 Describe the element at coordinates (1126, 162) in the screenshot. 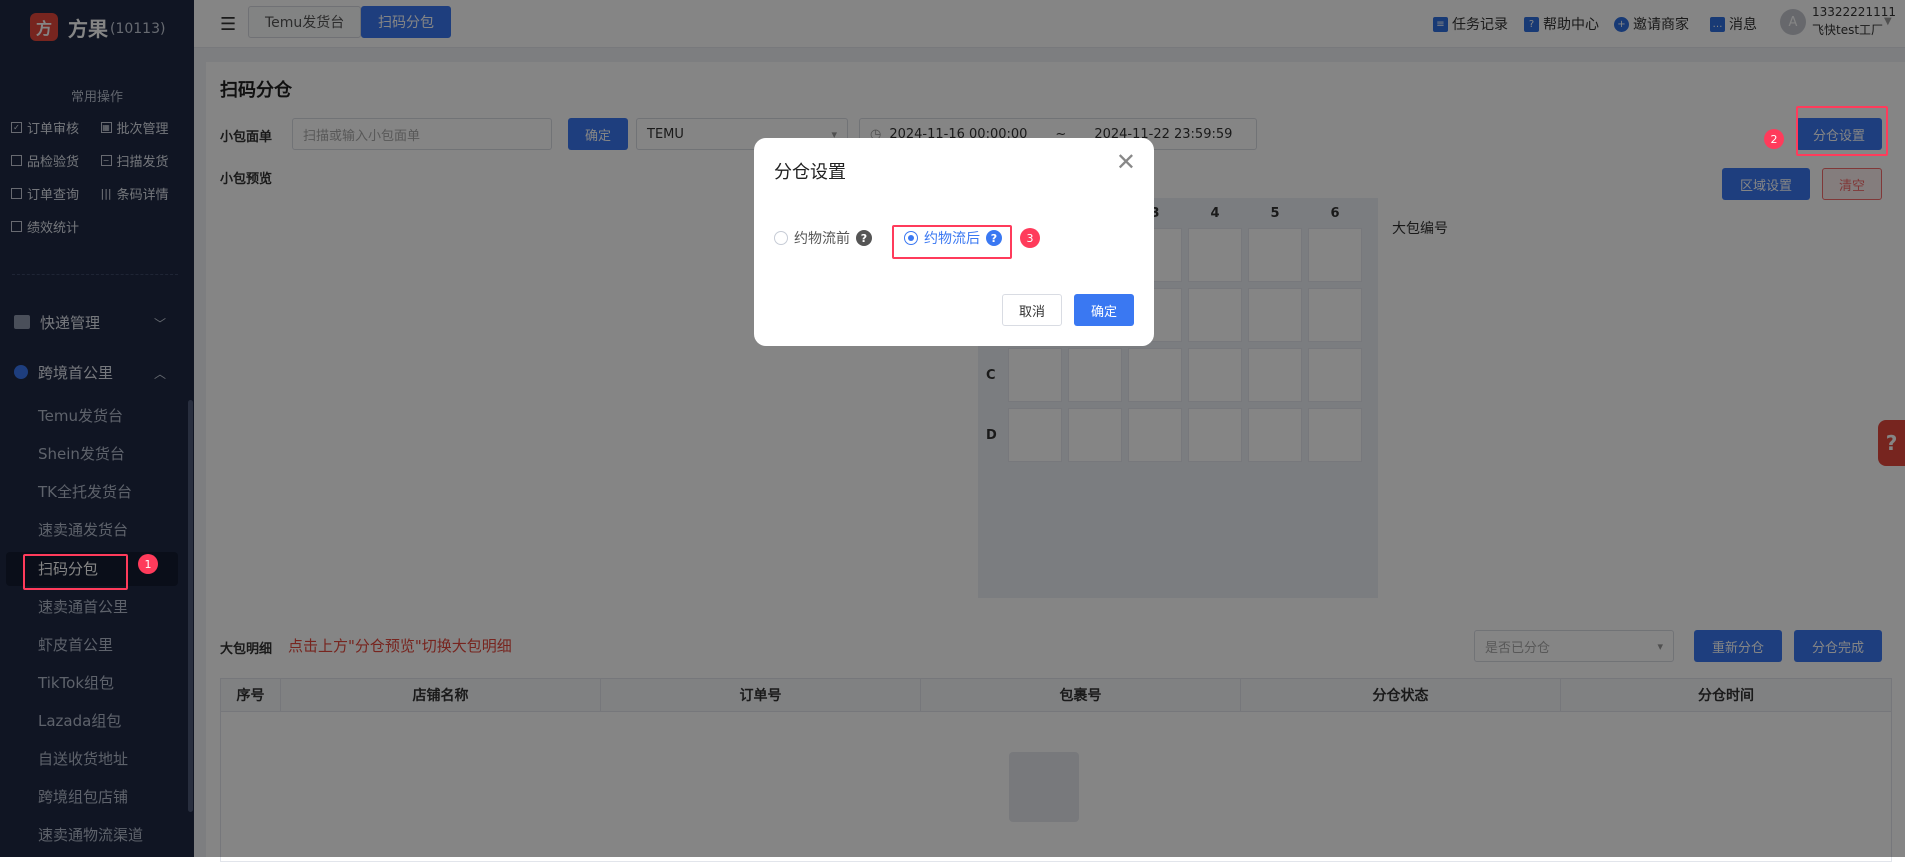

I see `close-icon: ✕` at that location.